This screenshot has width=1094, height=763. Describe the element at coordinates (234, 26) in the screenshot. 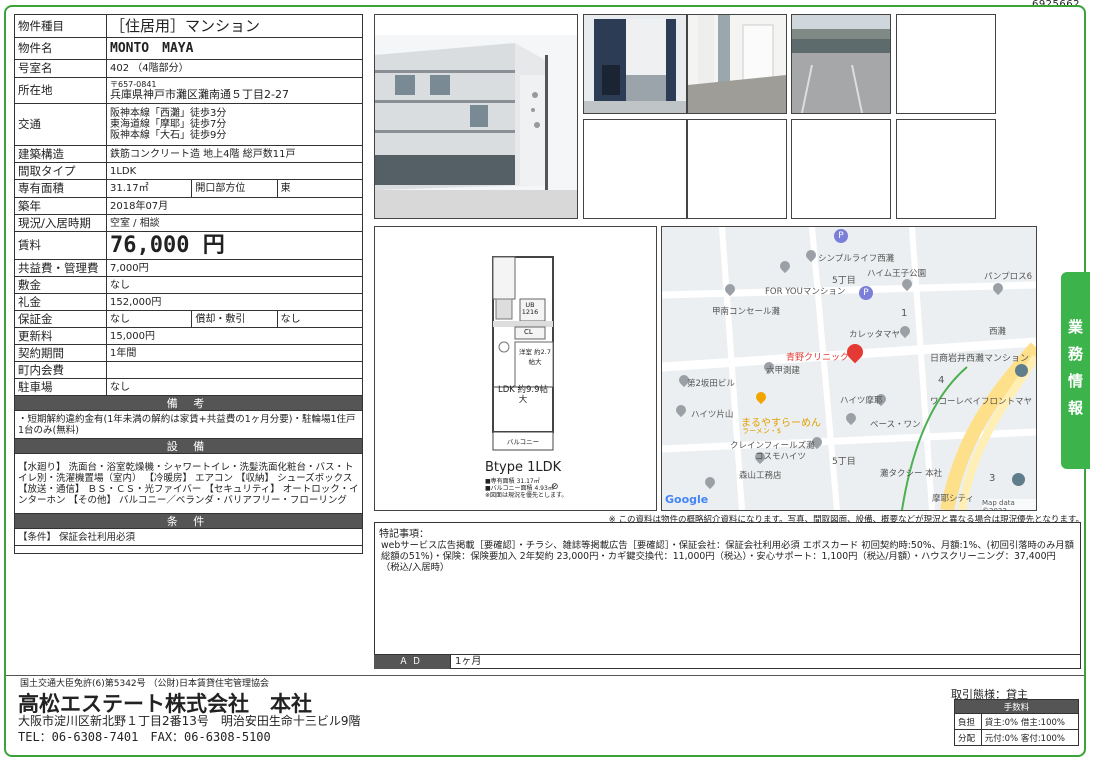

I see `type-value: ［住居用］マンション` at that location.